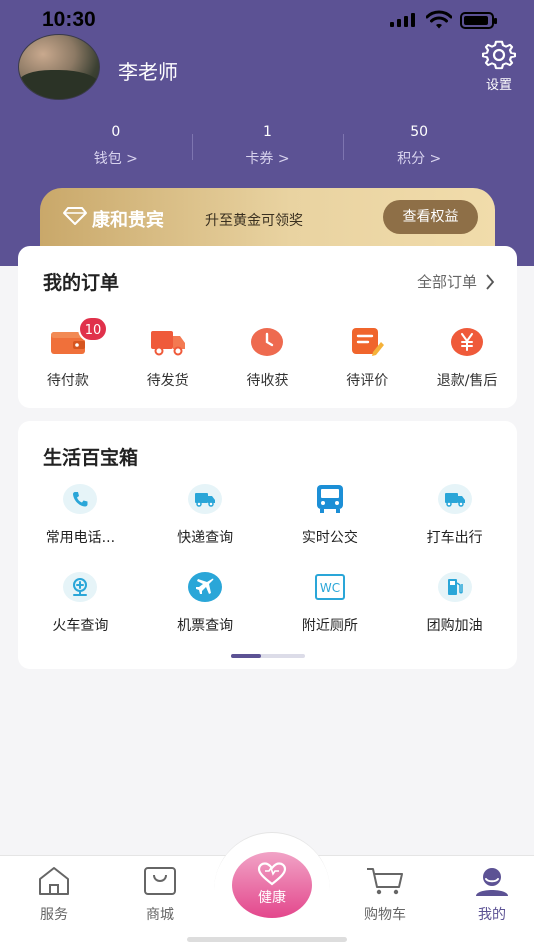 The height and width of the screenshot is (950, 534). Describe the element at coordinates (93, 329) in the screenshot. I see `badge-count: 10` at that location.